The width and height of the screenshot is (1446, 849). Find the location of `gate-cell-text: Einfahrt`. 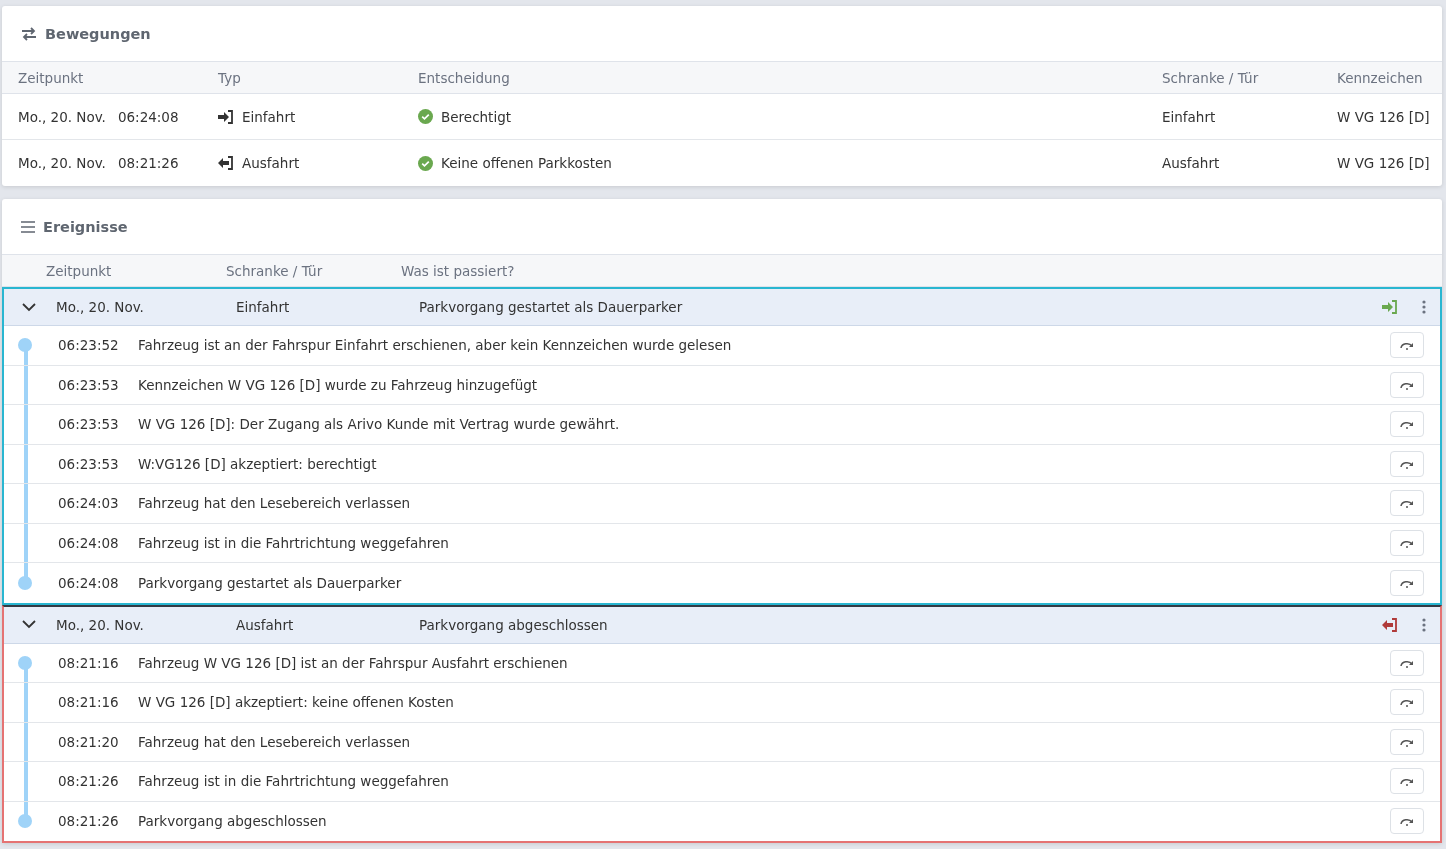

gate-cell-text: Einfahrt is located at coordinates (1189, 116).